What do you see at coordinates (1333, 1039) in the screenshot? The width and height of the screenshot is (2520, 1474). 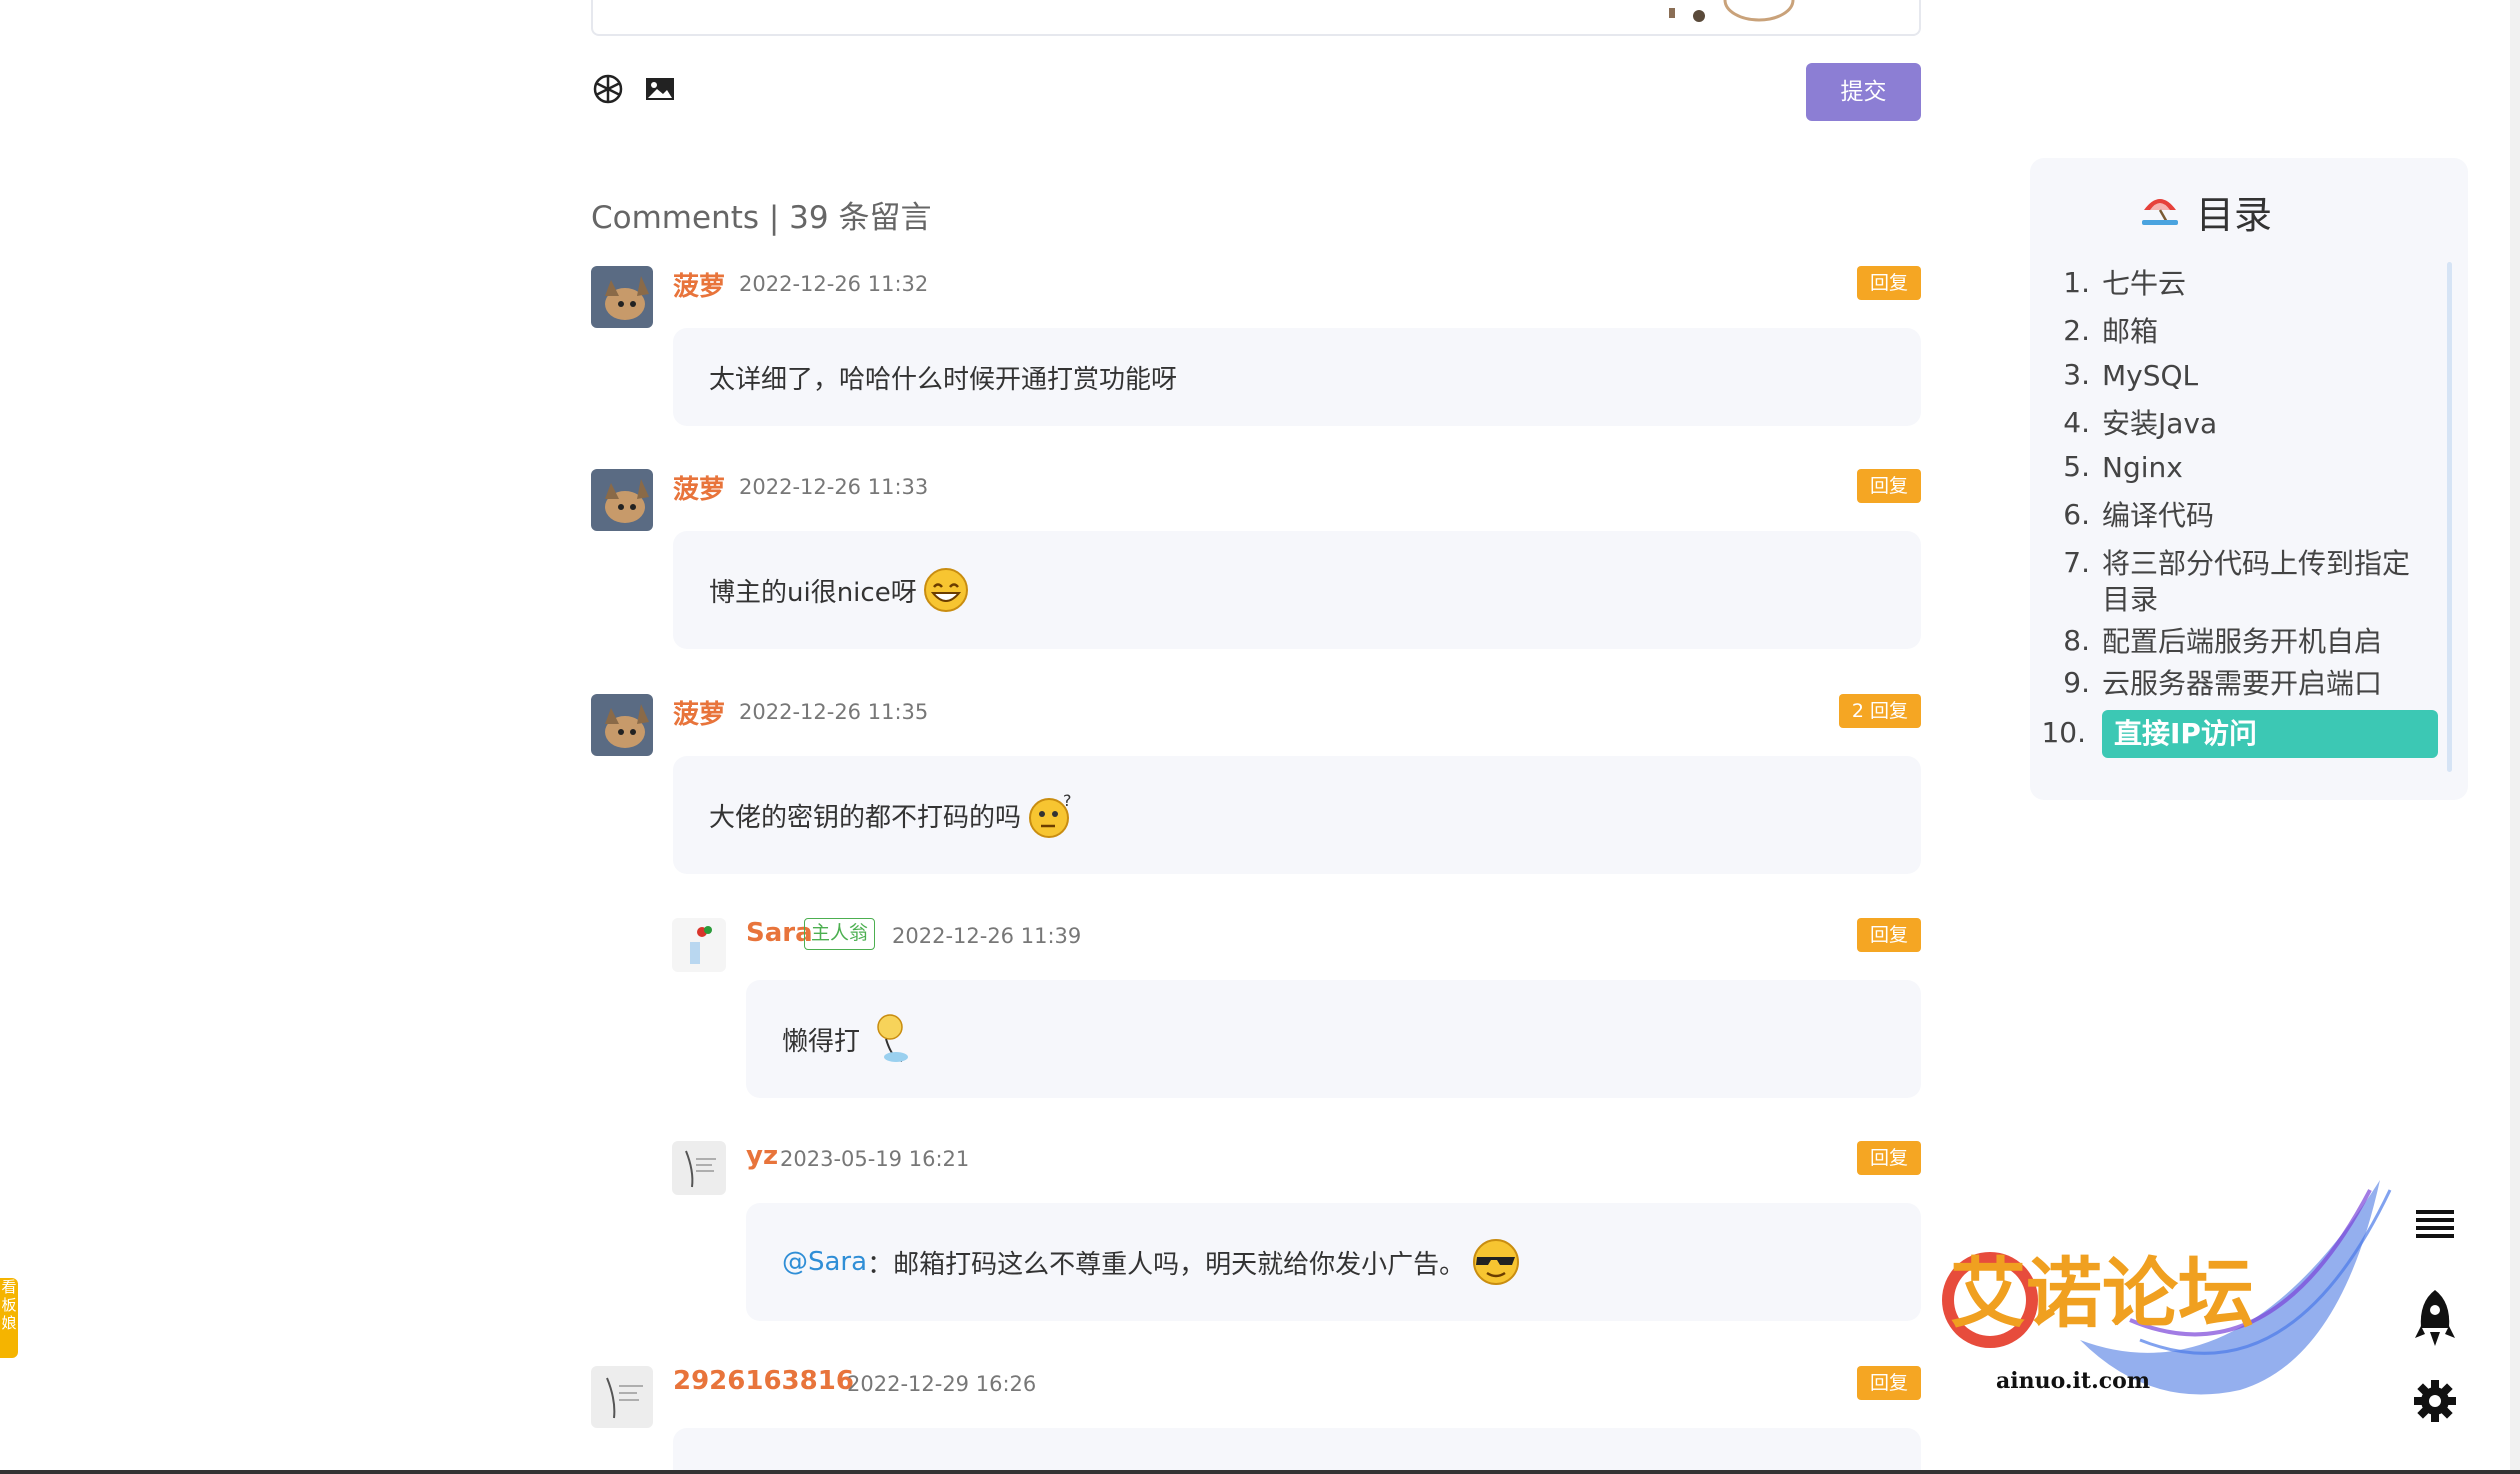 I see `comment-bubble: 懒得打` at bounding box center [1333, 1039].